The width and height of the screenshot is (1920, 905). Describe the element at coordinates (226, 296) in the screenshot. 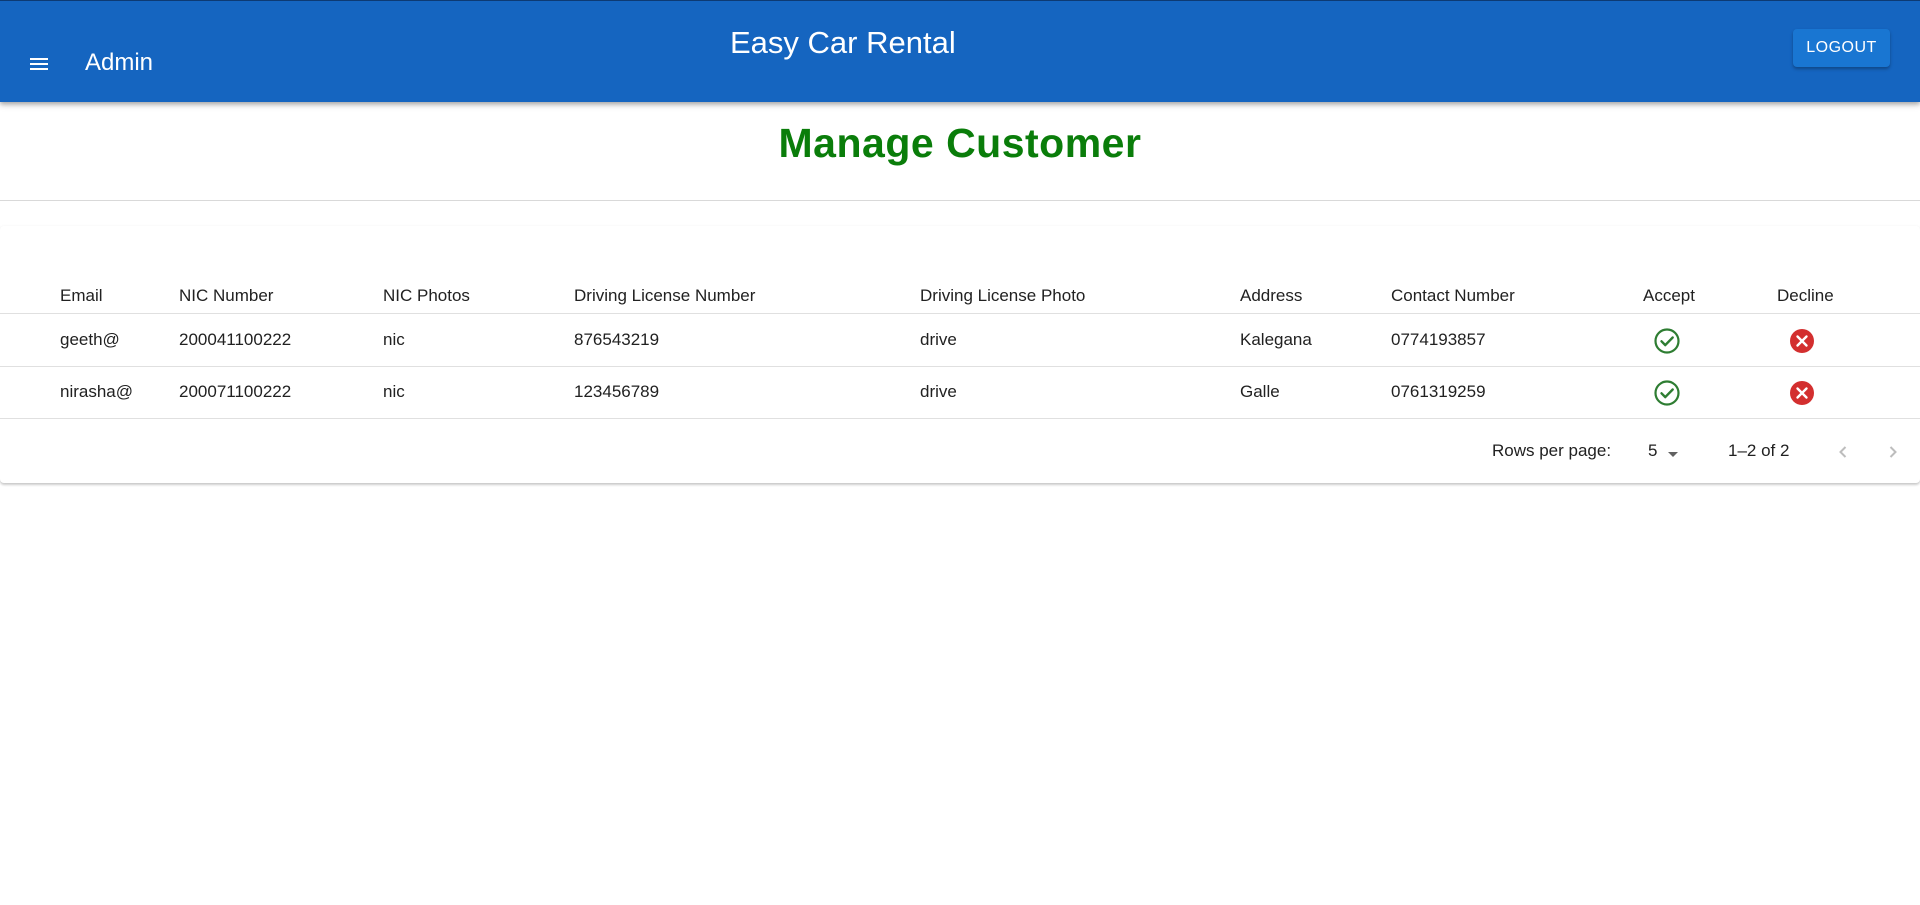

I see `column-header-nic-number: NIC Number` at that location.